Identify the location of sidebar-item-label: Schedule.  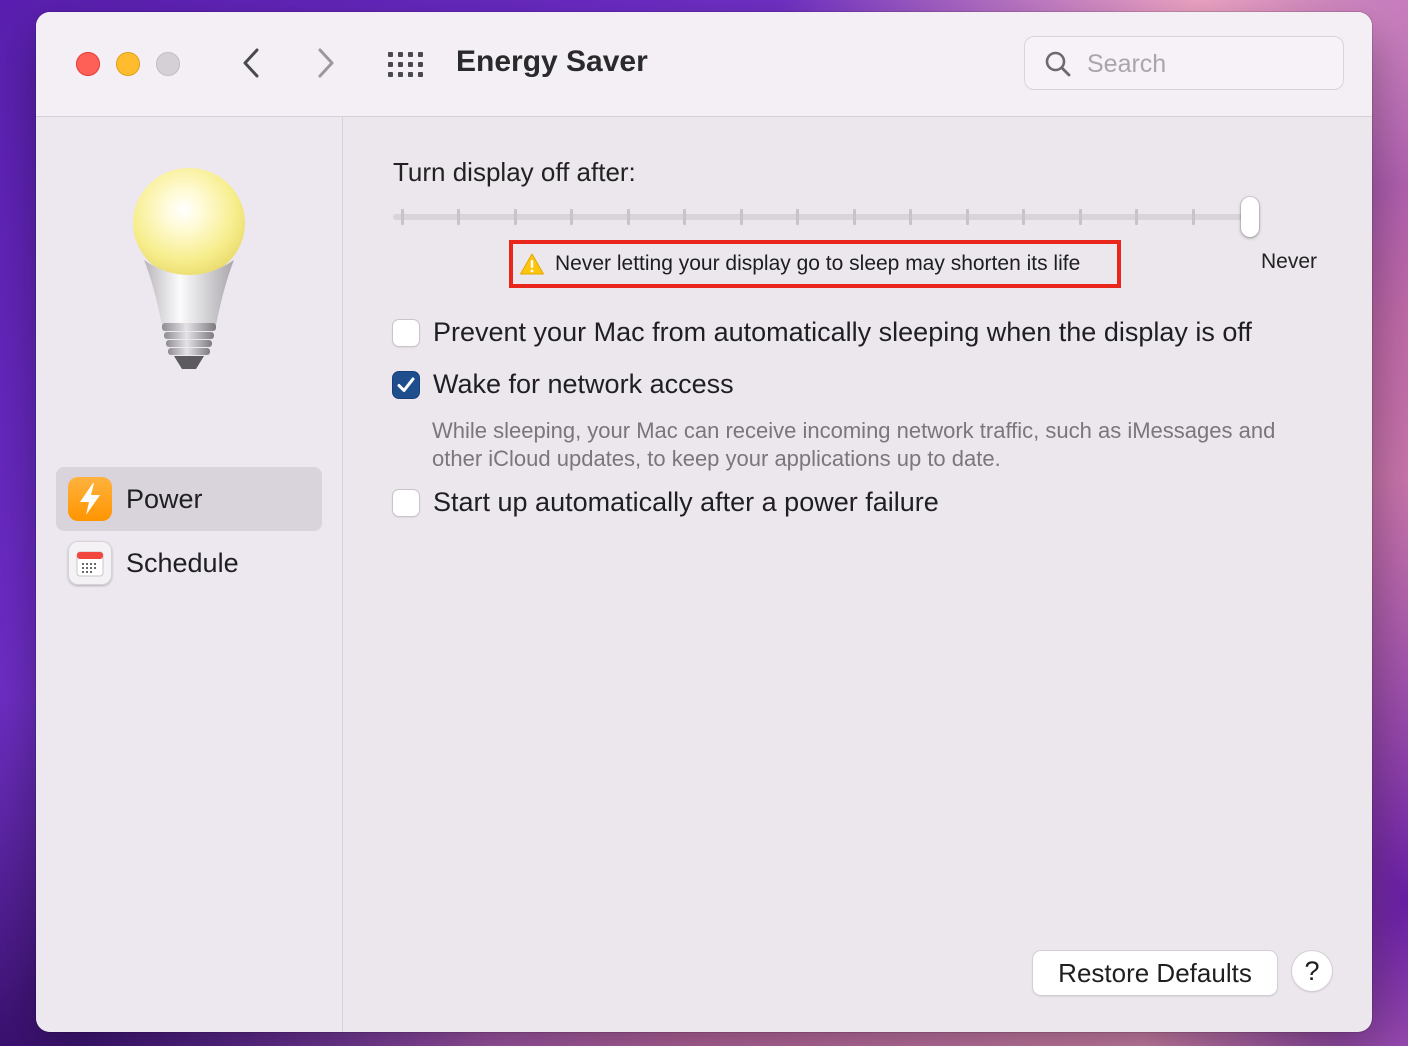
(182, 562).